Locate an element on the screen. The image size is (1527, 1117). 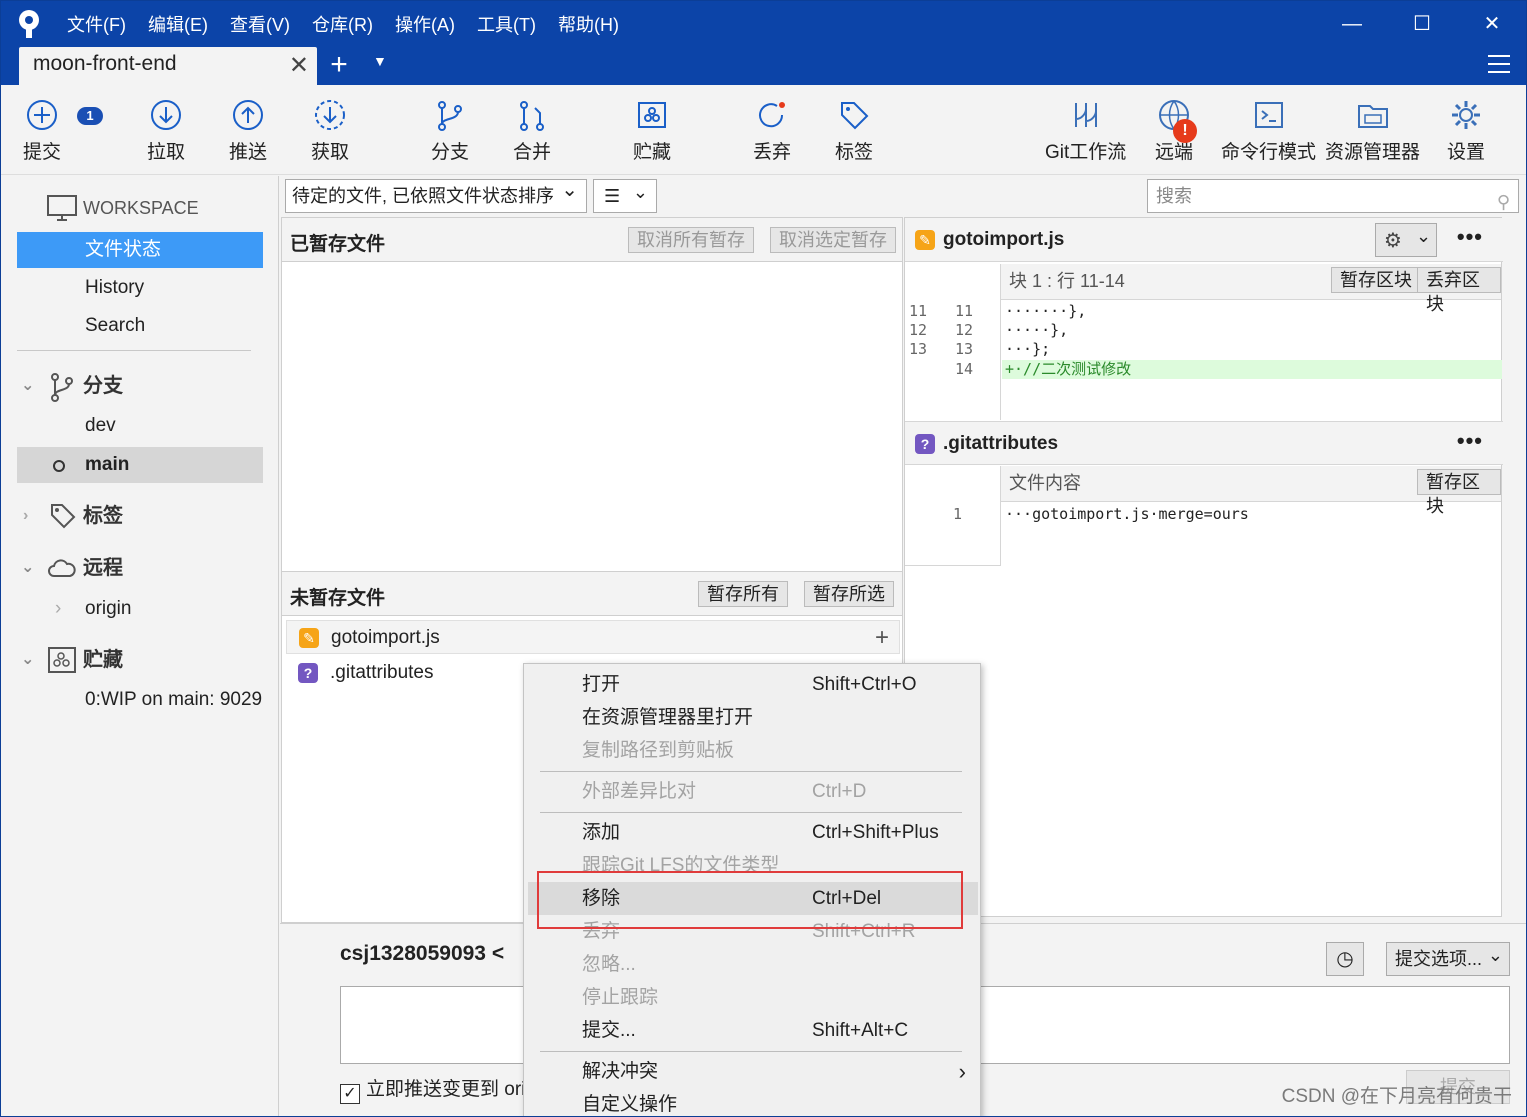
menu-file: 文件(F) is located at coordinates (96, 25).